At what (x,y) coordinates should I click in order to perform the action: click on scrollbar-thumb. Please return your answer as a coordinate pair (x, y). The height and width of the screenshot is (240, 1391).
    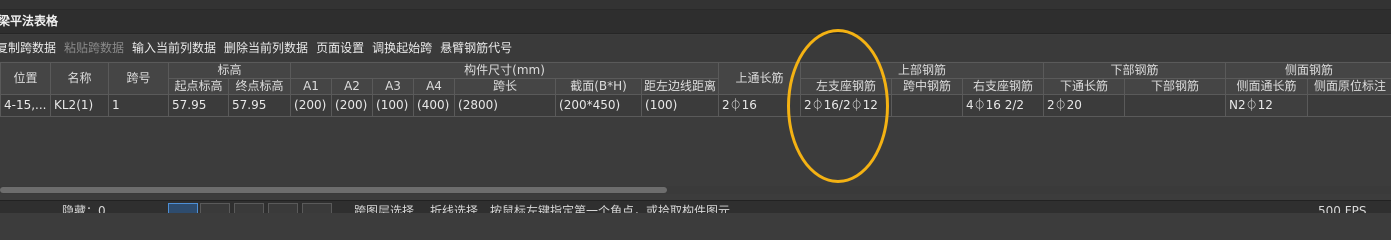
    Looking at the image, I should click on (333, 190).